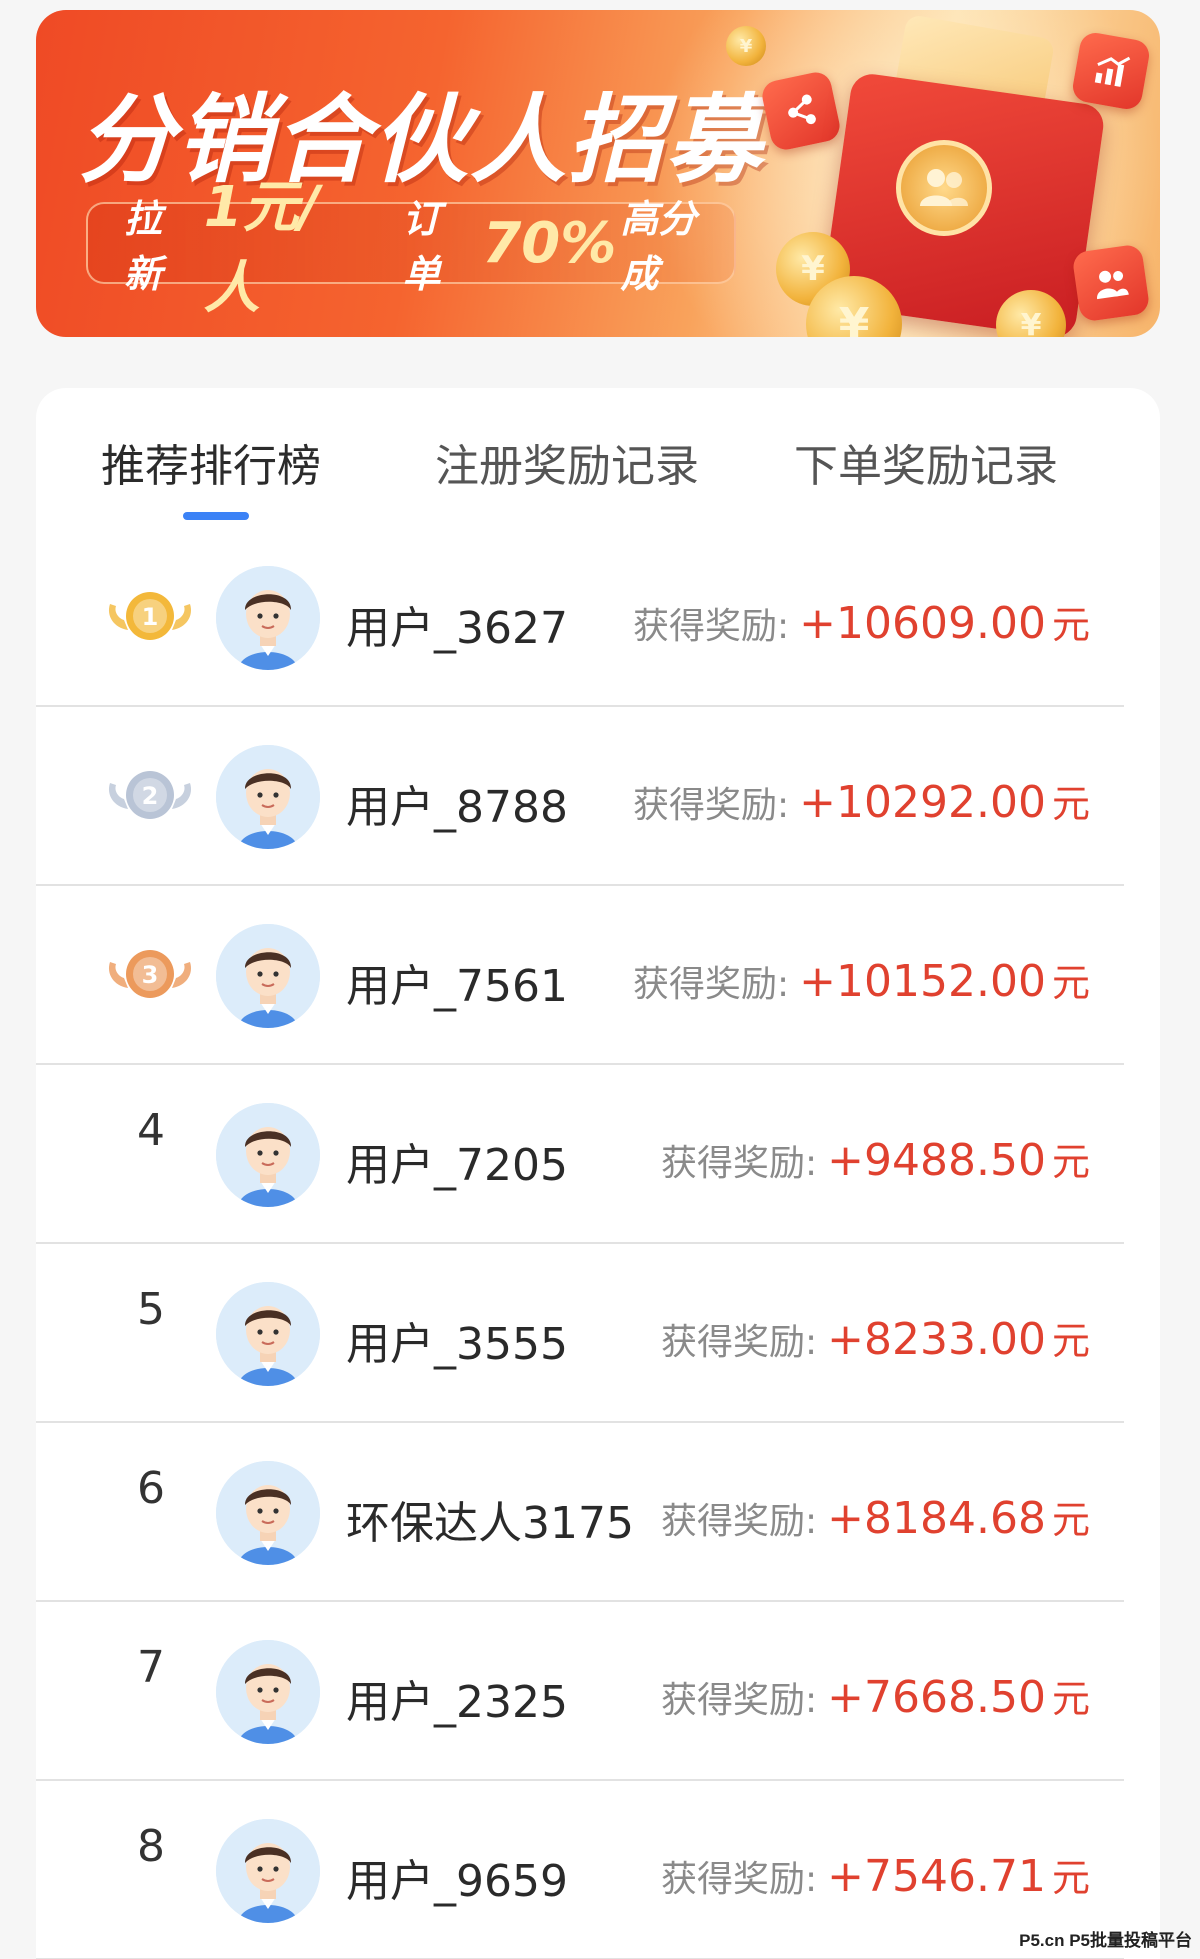 The width and height of the screenshot is (1200, 1959). Describe the element at coordinates (1111, 71) in the screenshot. I see `chart-growth-icon` at that location.